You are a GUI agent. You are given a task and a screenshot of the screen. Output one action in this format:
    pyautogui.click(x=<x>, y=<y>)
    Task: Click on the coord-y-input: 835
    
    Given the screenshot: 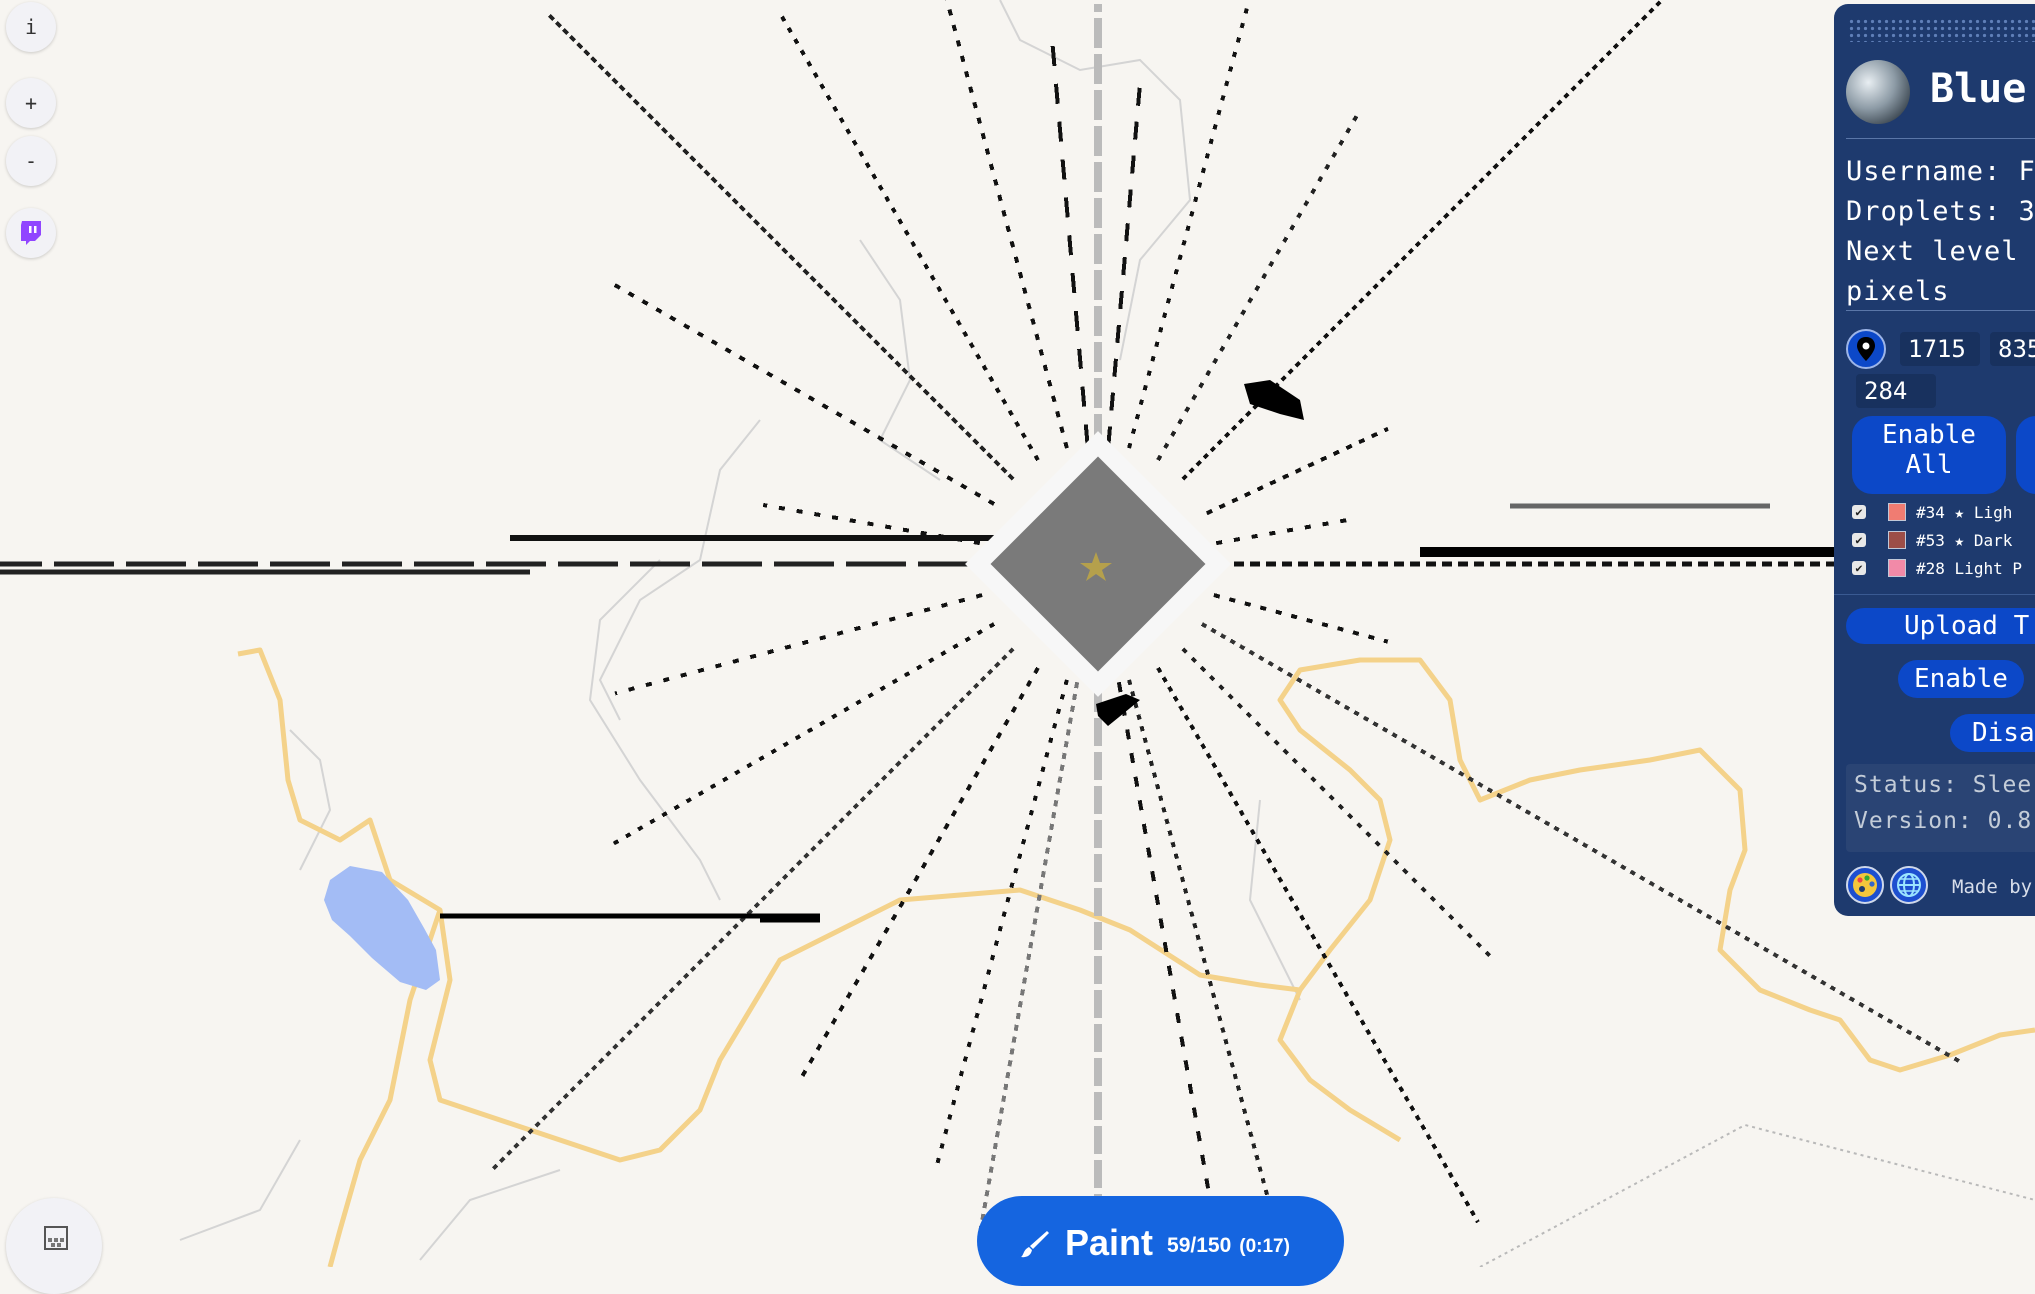 What is the action you would take?
    pyautogui.click(x=2012, y=349)
    